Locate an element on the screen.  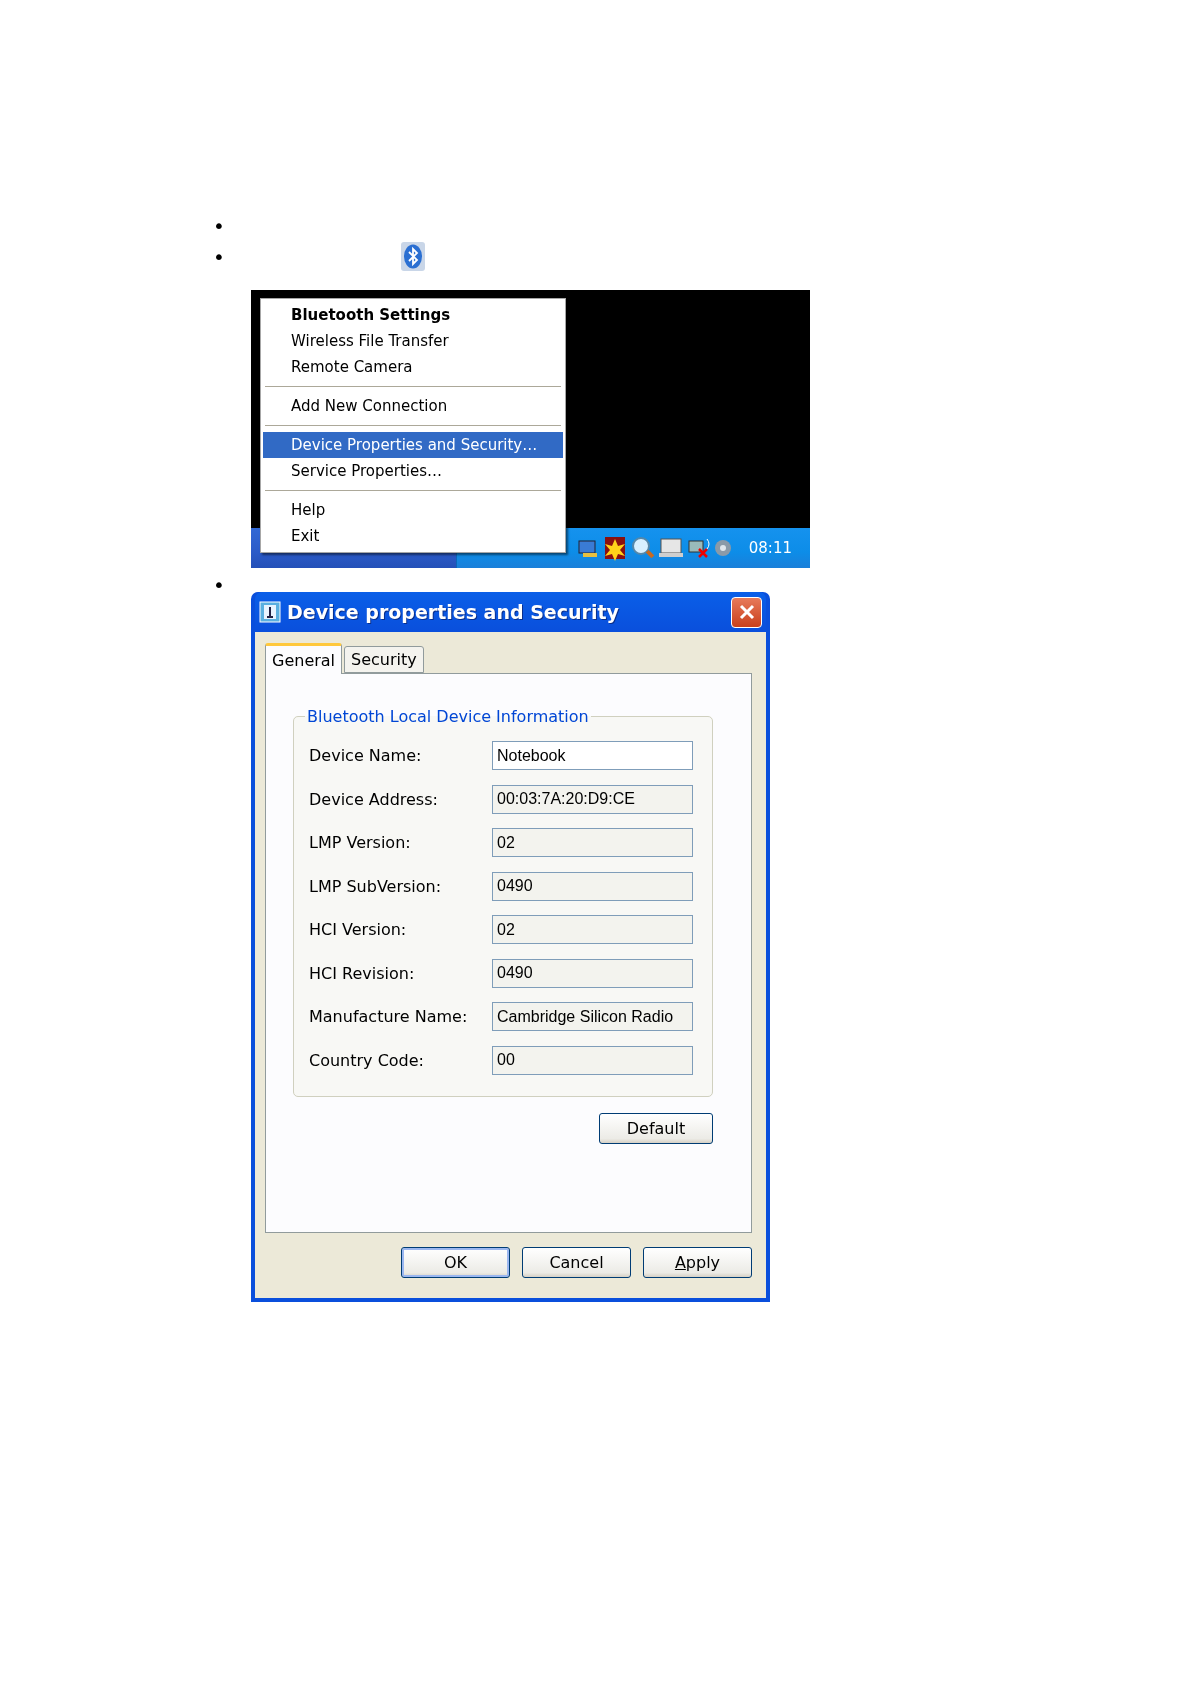
field-label: LMP Version: is located at coordinates (360, 843).